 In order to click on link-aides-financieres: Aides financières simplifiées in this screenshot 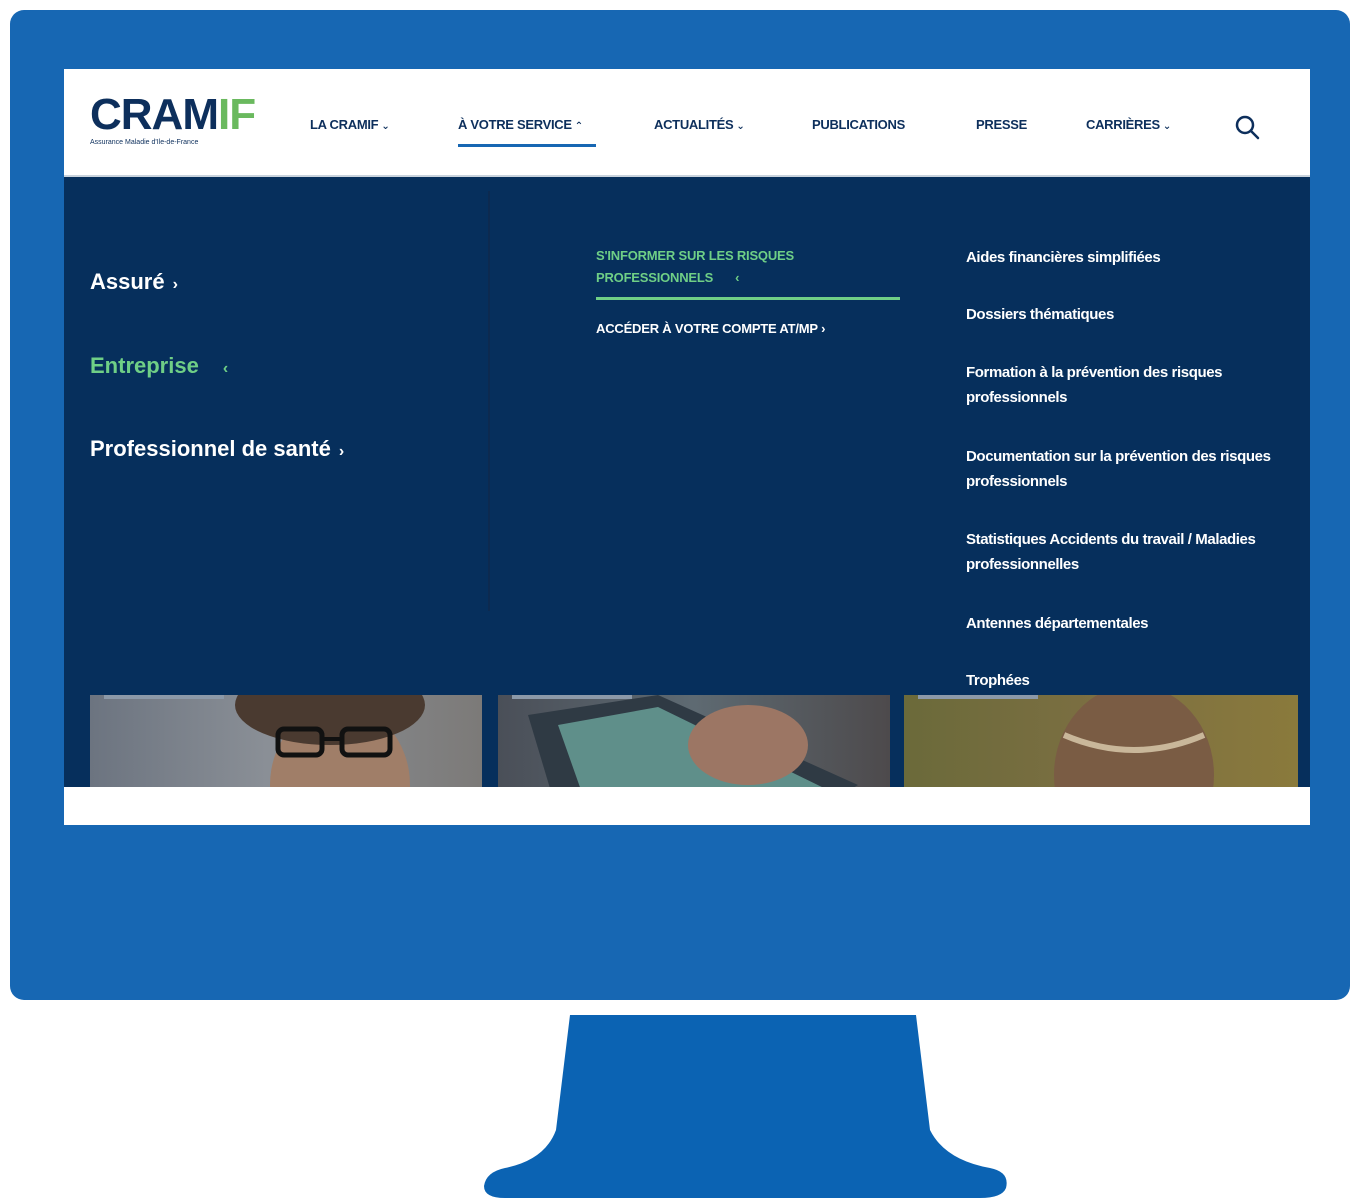, I will do `click(1136, 257)`.